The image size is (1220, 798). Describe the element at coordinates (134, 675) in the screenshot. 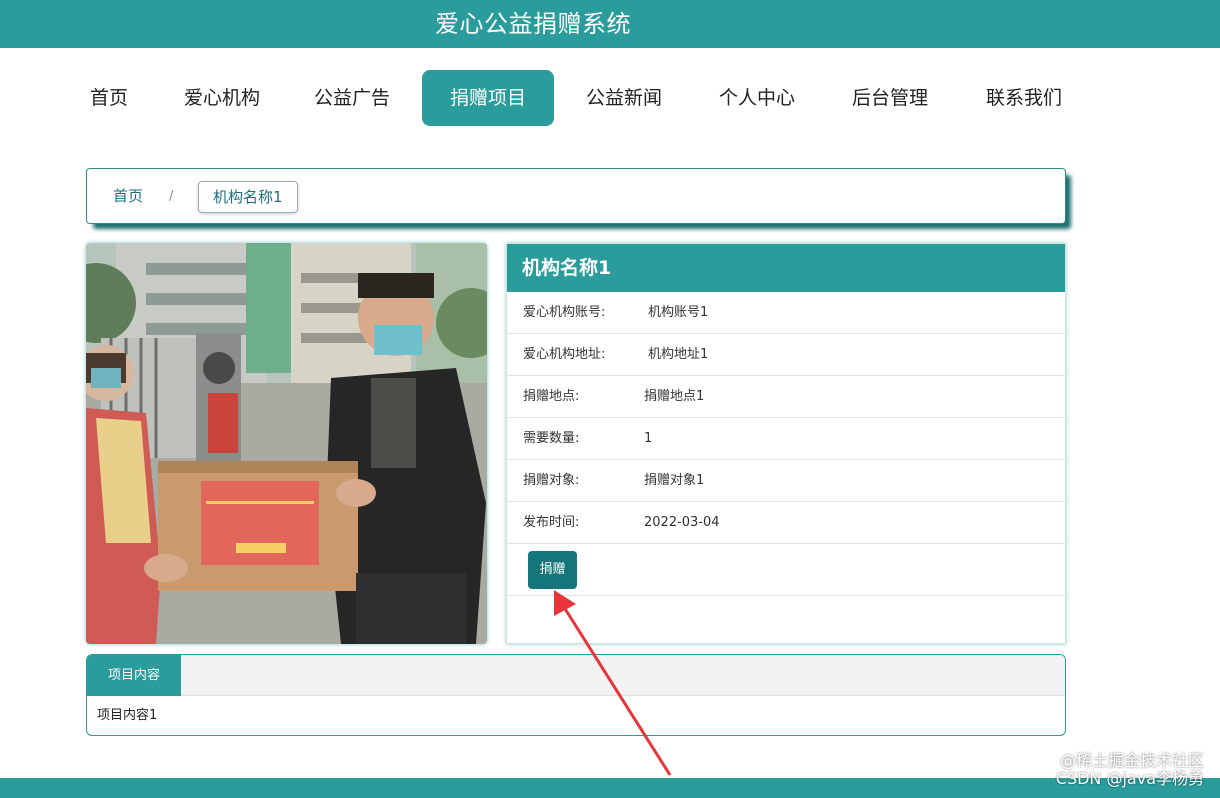

I see `tab-project-content: 项目内容` at that location.